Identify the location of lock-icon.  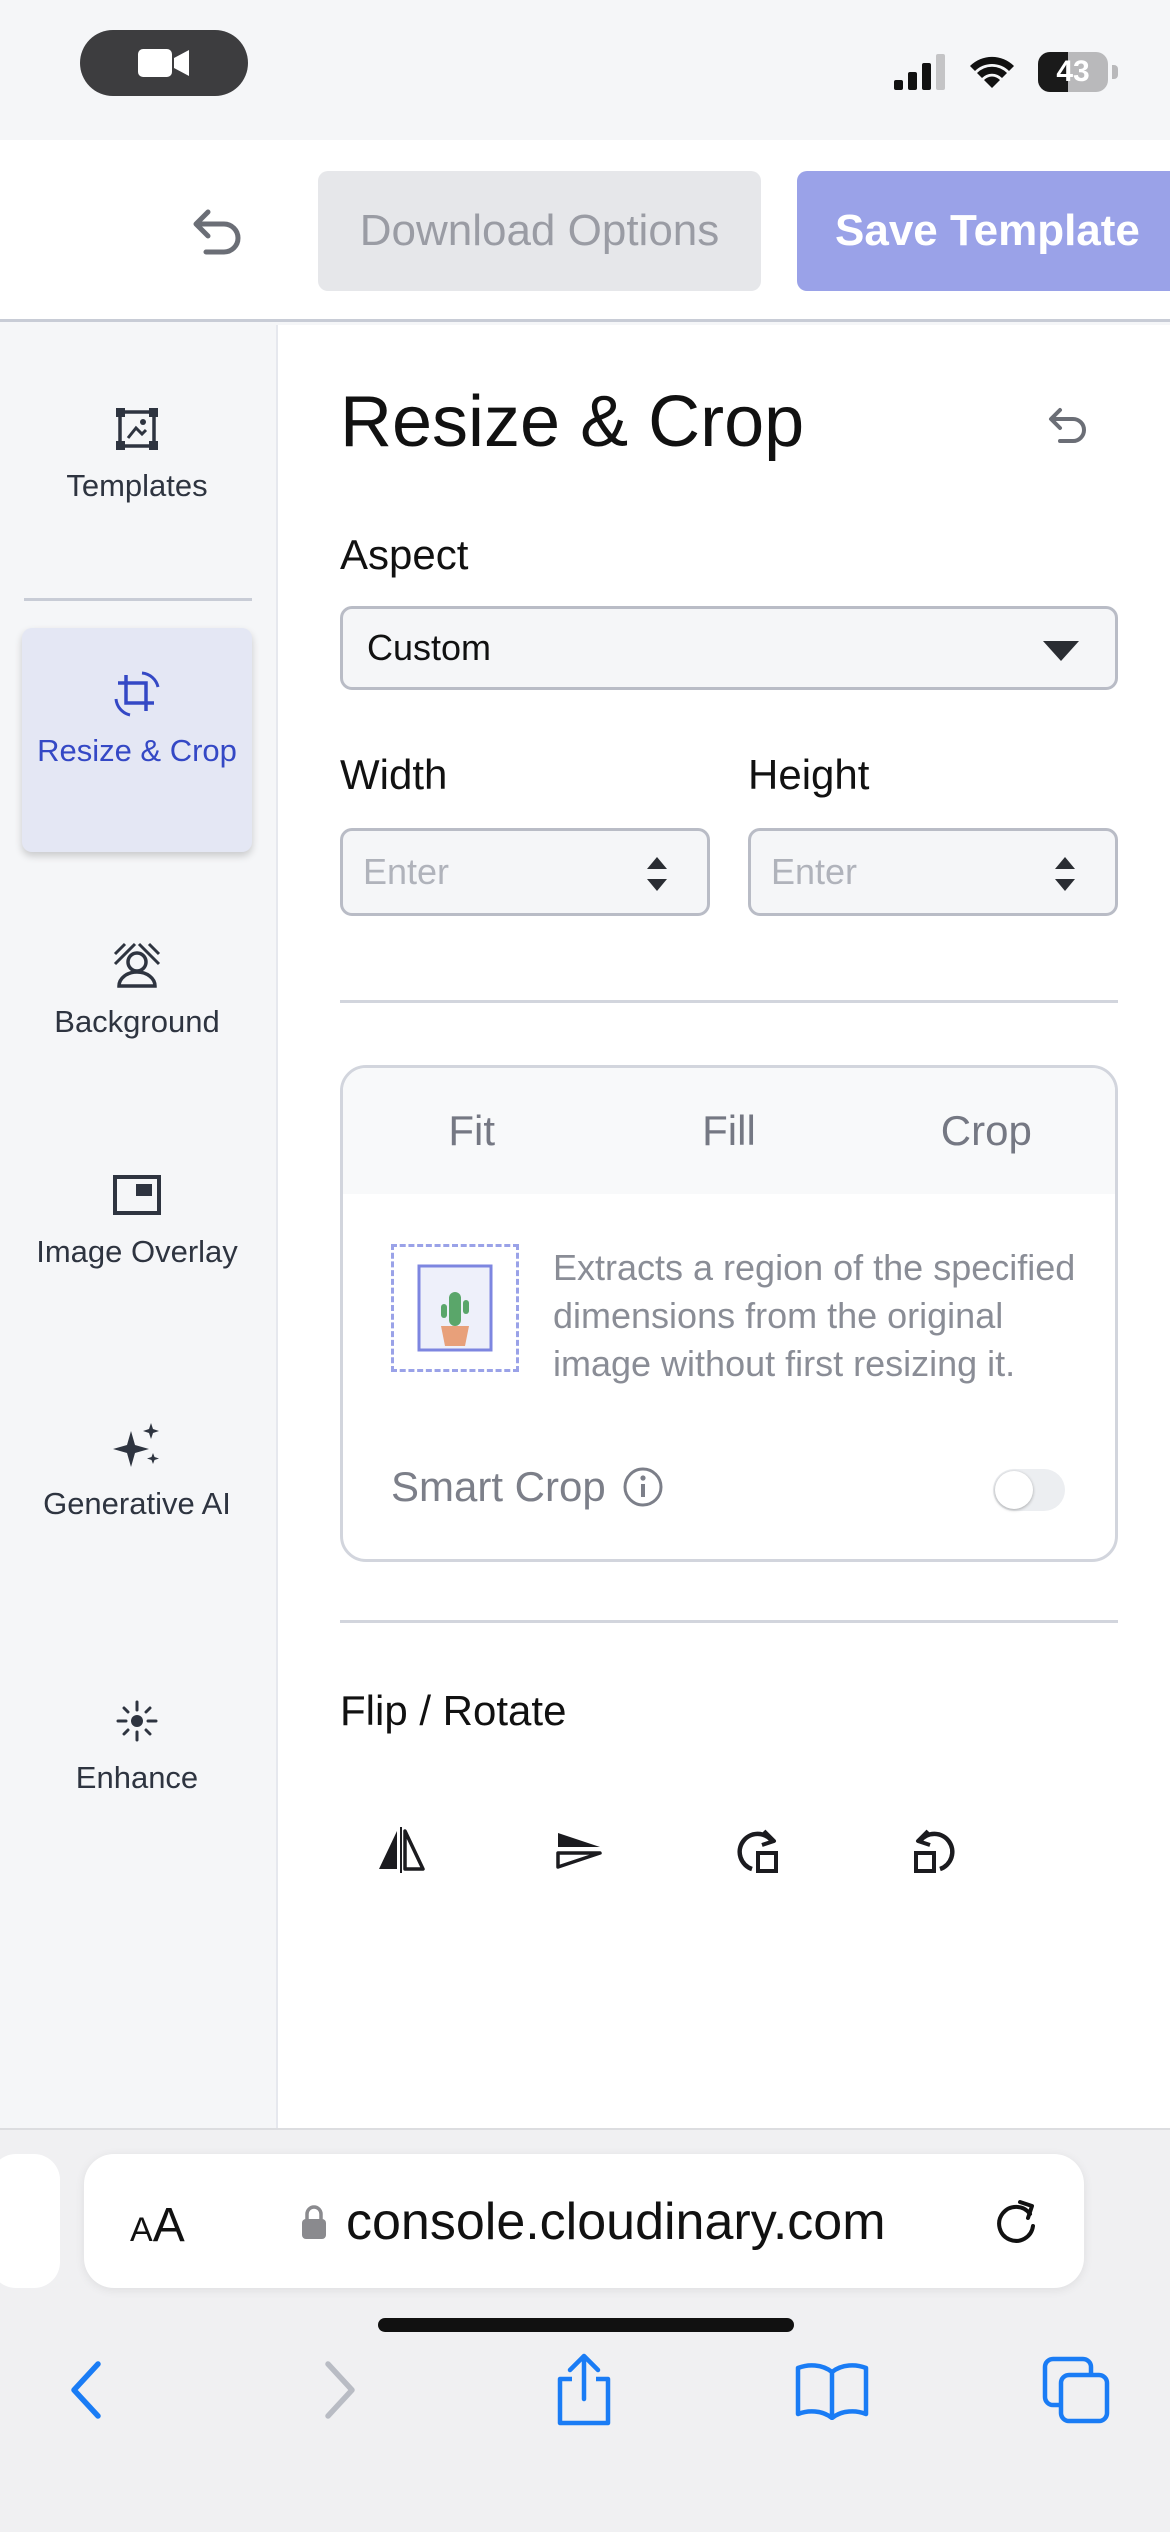
(314, 2222).